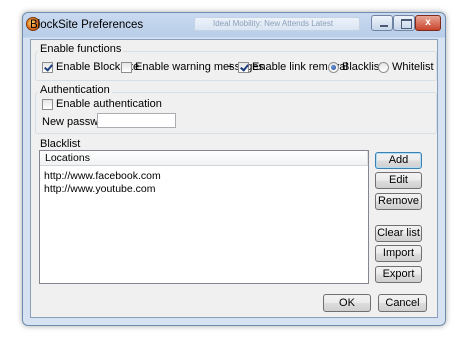 The height and width of the screenshot is (339, 466). Describe the element at coordinates (75, 90) in the screenshot. I see `authentication-label: Authentication` at that location.